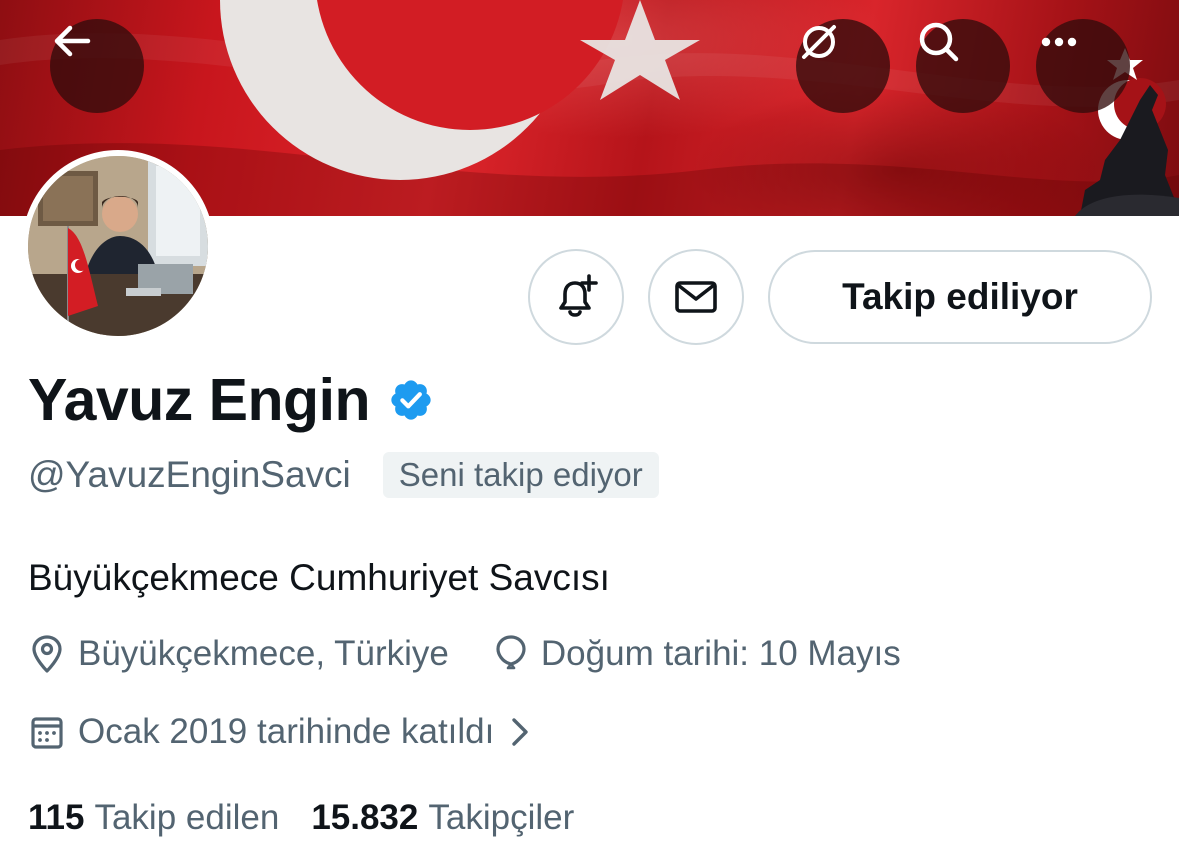 Image resolution: width=1179 pixels, height=867 pixels. I want to click on profile-bio: Büyükçekmece Cumhuriyet Savcısı, so click(319, 577).